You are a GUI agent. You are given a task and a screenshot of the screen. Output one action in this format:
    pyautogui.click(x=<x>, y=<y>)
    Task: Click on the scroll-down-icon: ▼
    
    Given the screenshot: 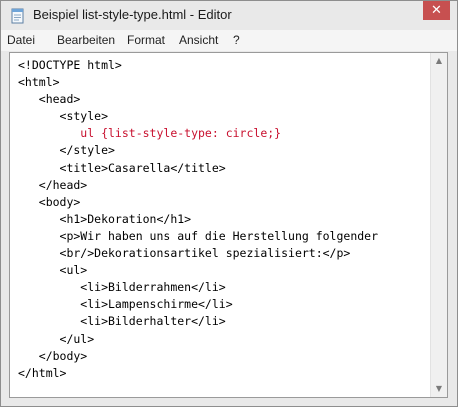 What is the action you would take?
    pyautogui.click(x=439, y=389)
    